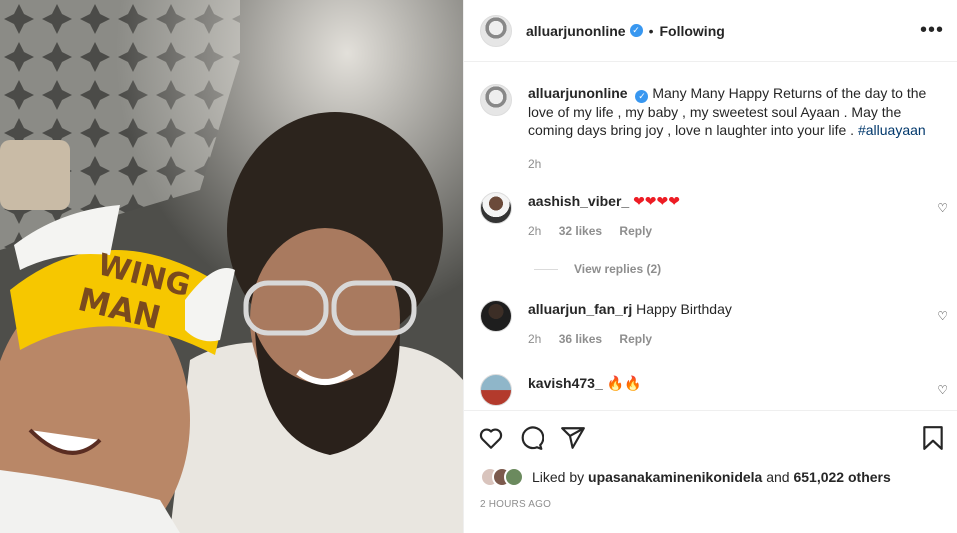  I want to click on liked-by-prefix: Liked by, so click(558, 477).